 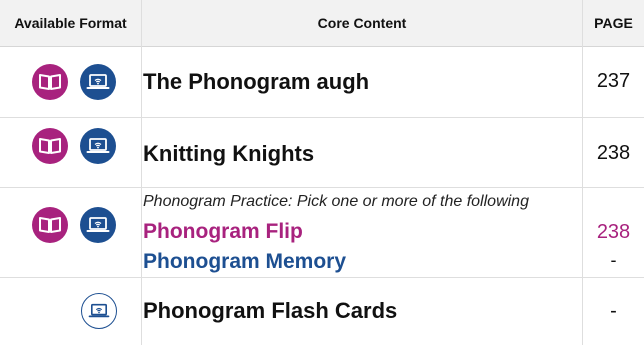 I want to click on table-header: Available Format Core Content PAGE, so click(x=322, y=23).